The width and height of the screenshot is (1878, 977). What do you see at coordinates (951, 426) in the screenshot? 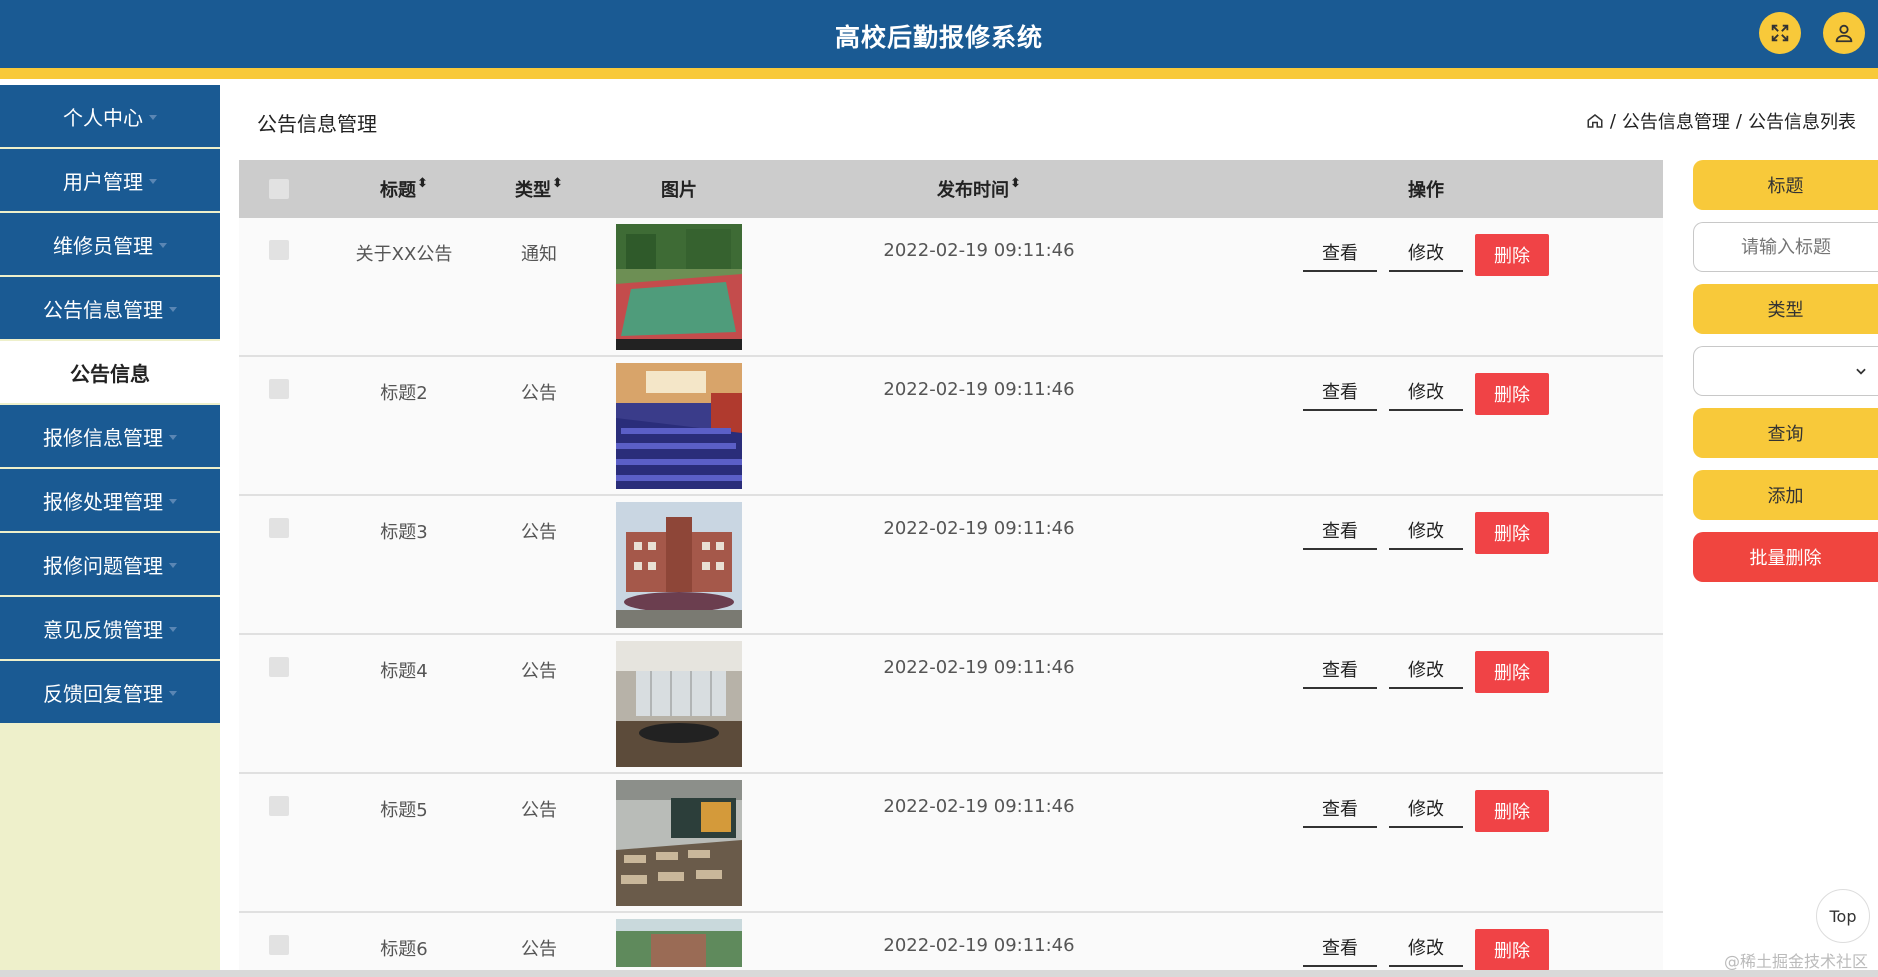
I see `table-row: 标题2 公告 2022-02-19 09:11:46 查看 修改 删除` at bounding box center [951, 426].